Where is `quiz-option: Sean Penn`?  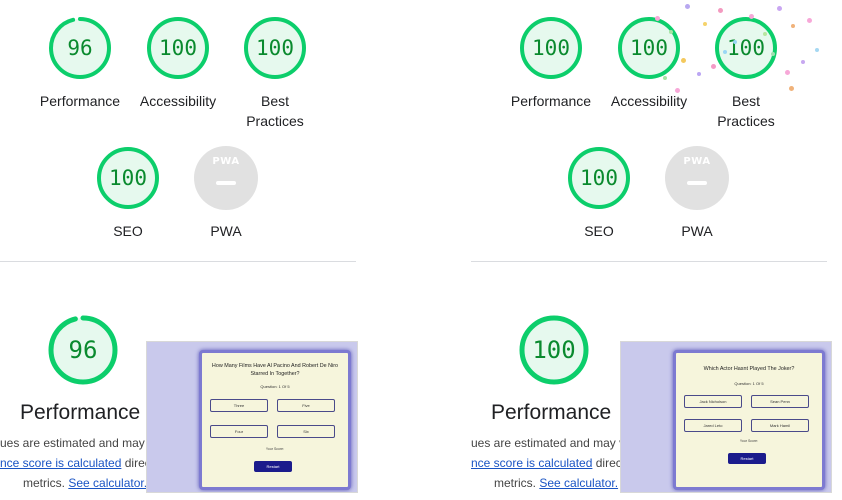 quiz-option: Sean Penn is located at coordinates (780, 401).